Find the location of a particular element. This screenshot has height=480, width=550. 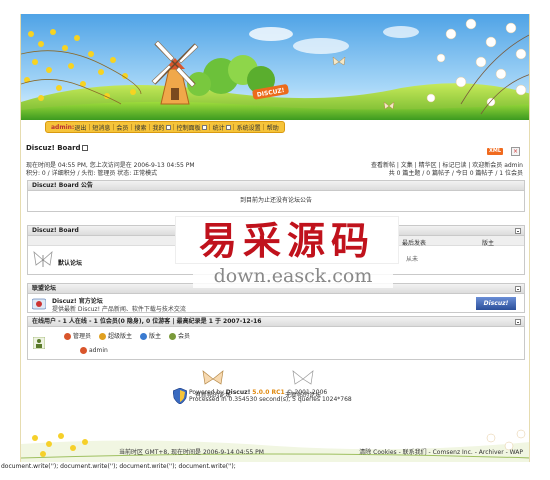

super-mod-user-icon is located at coordinates (103, 336).